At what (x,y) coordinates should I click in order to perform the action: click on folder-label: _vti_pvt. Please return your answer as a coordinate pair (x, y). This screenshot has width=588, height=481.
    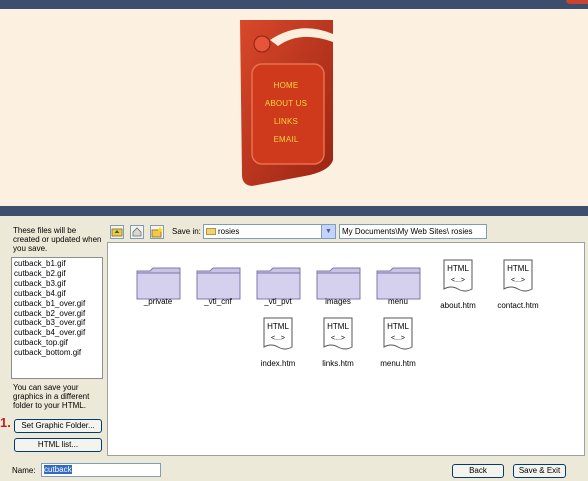
    Looking at the image, I should click on (278, 301).